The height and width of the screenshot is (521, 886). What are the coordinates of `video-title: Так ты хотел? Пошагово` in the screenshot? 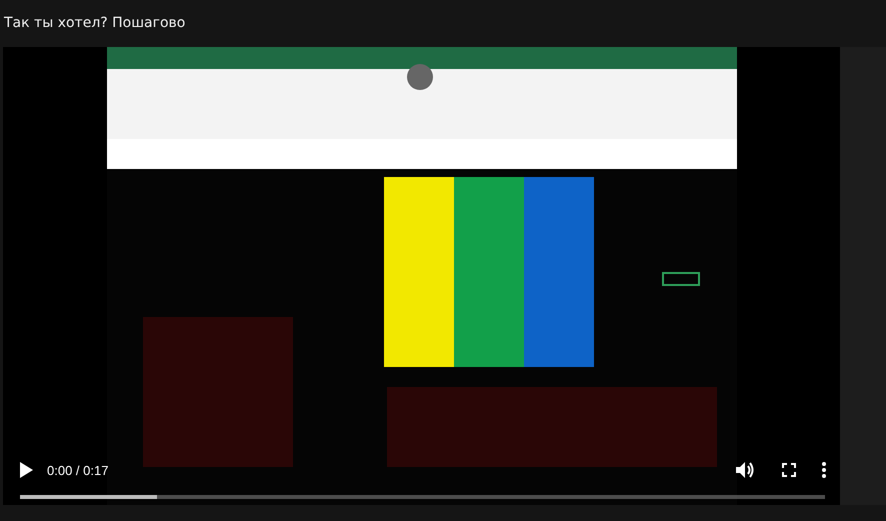 It's located at (94, 23).